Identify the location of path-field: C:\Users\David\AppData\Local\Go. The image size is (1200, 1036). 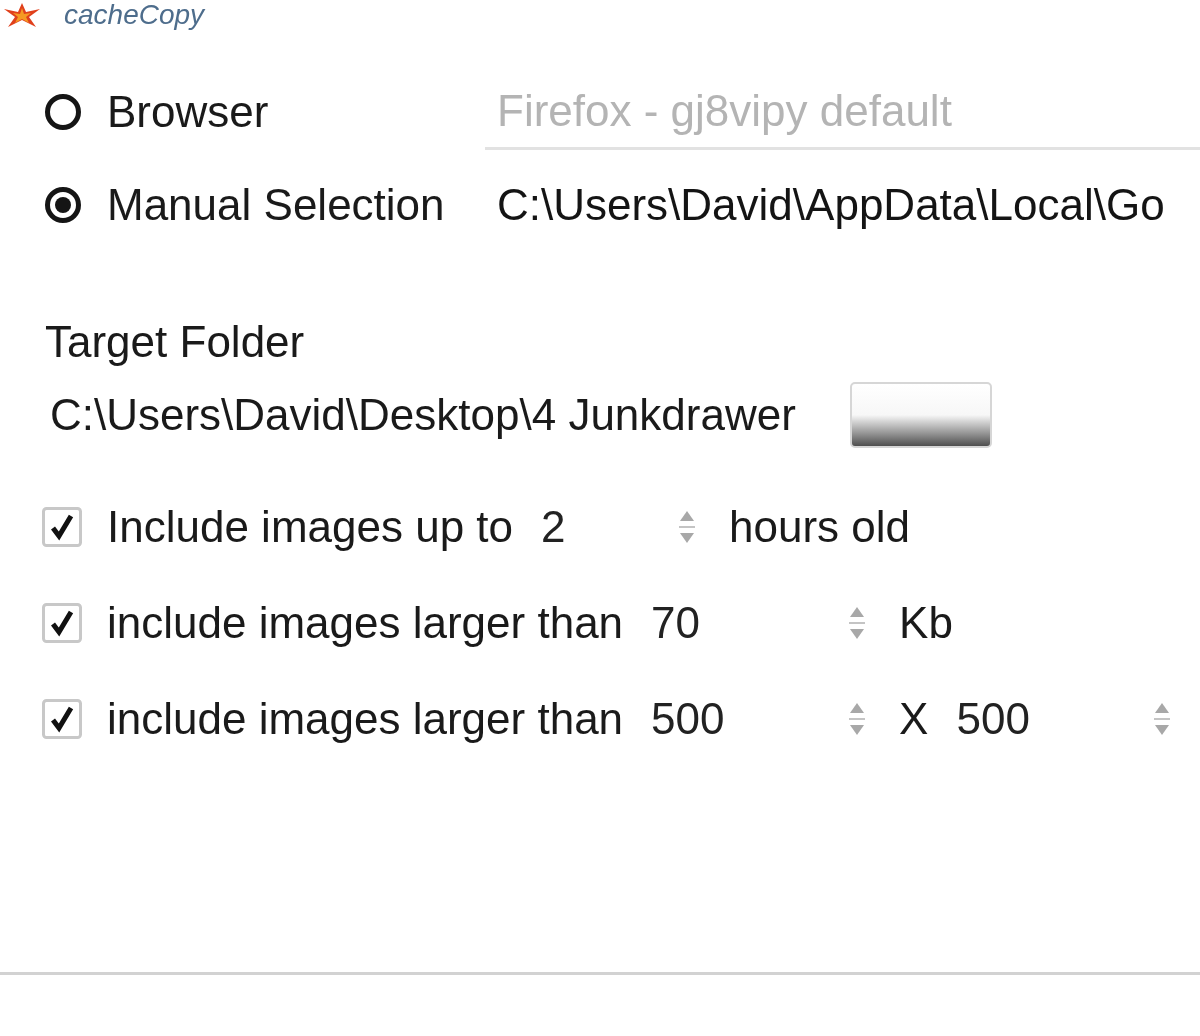
(842, 205).